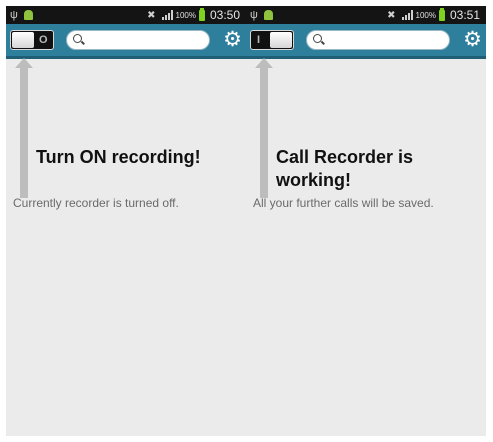 This screenshot has width=493, height=442. I want to click on toolbar: I ⚙, so click(366, 41).